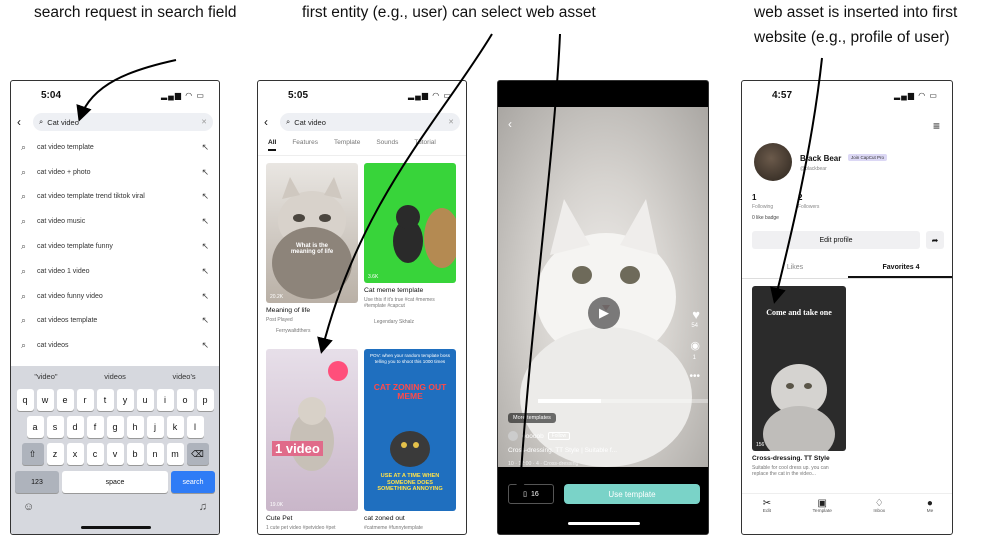  Describe the element at coordinates (32, 454) in the screenshot. I see `shift-key-icon: ⇧` at that location.